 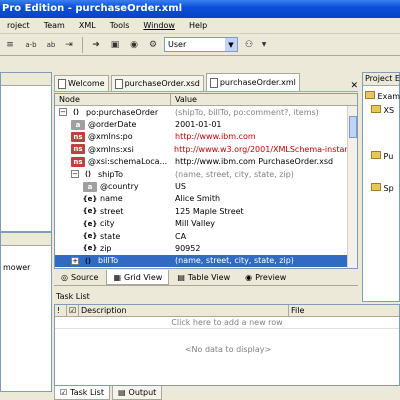 What do you see at coordinates (178, 236) in the screenshot?
I see `value-cell: CA` at bounding box center [178, 236].